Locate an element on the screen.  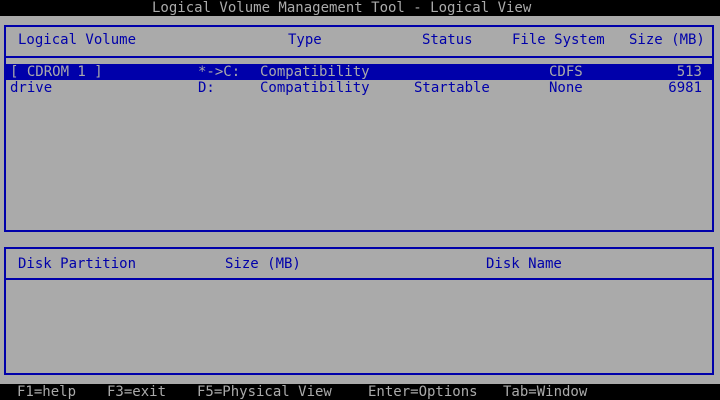
column-header-partition-size: Size (MB) is located at coordinates (263, 264).